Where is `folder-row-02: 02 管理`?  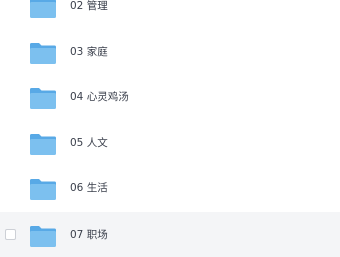 folder-row-02: 02 管理 is located at coordinates (170, 14).